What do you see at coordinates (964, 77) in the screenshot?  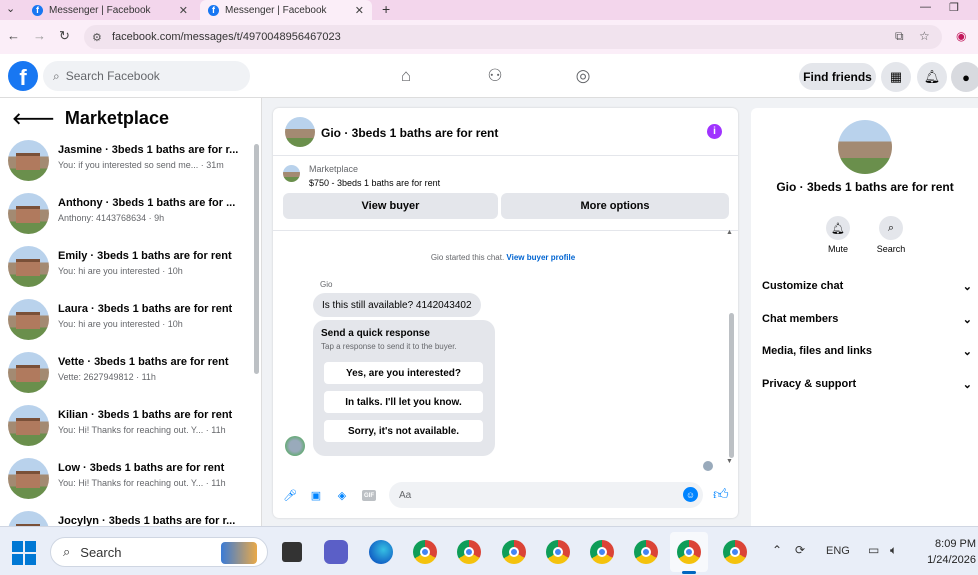 I see `account-avatar: ●` at bounding box center [964, 77].